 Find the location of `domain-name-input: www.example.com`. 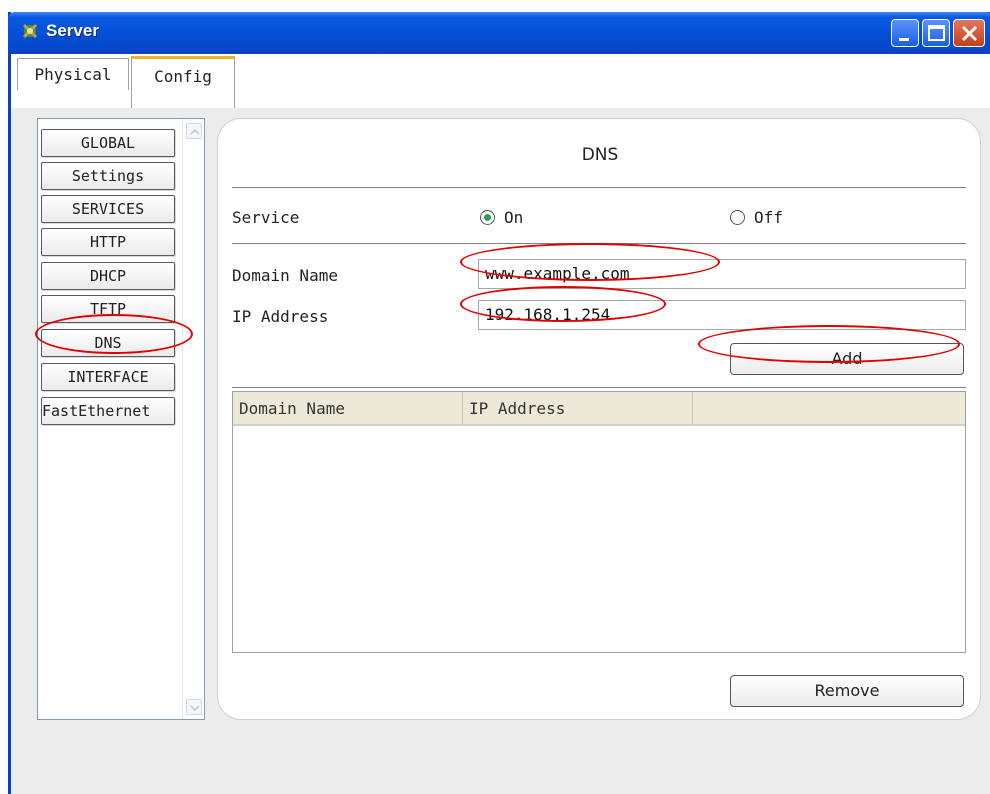

domain-name-input: www.example.com is located at coordinates (722, 274).